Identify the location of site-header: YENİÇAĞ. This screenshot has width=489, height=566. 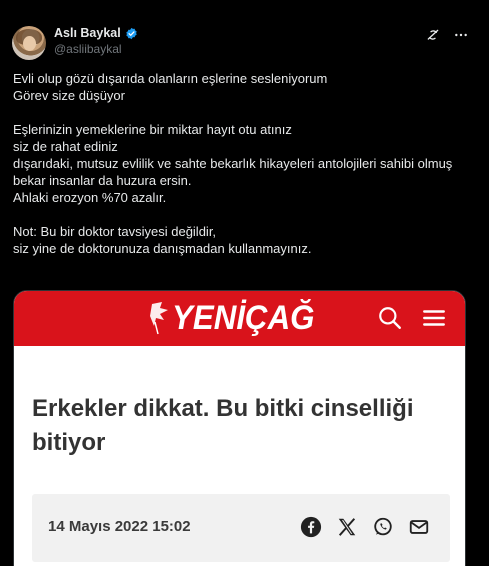
(239, 318).